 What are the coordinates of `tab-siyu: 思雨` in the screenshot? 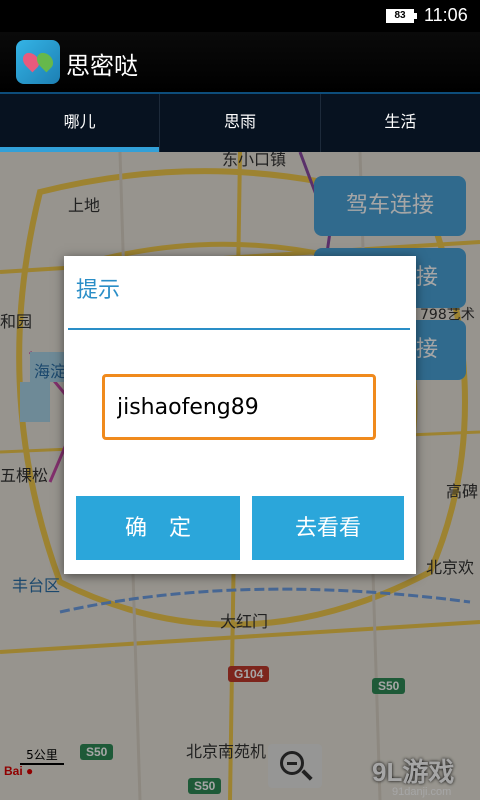 It's located at (240, 123).